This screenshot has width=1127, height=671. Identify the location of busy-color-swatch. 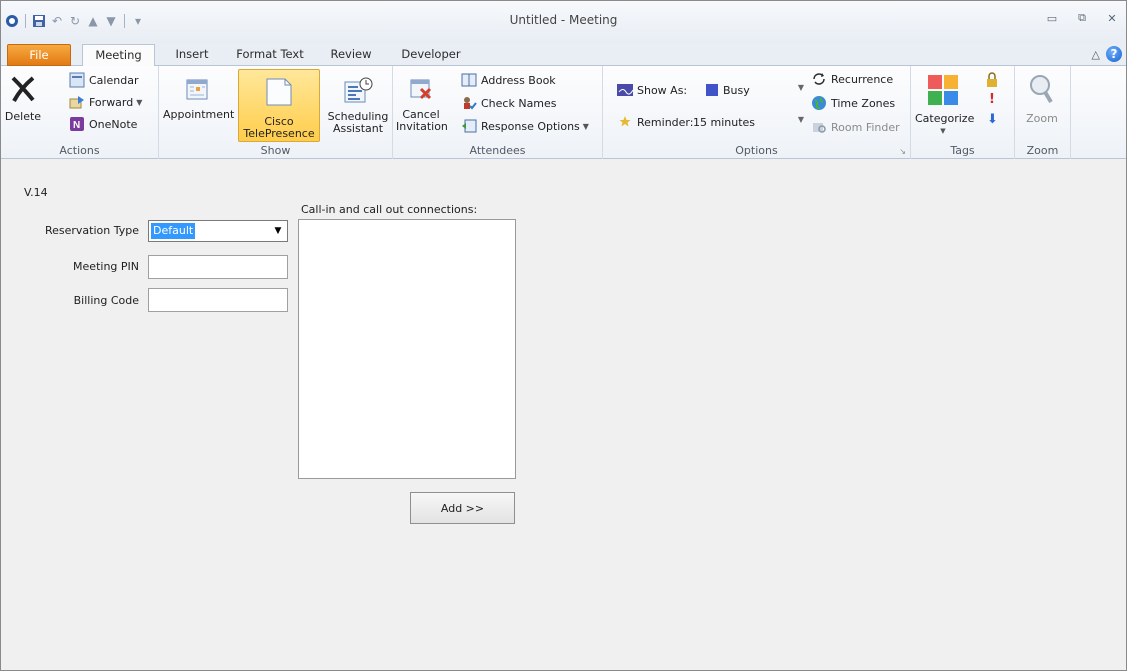
(712, 90).